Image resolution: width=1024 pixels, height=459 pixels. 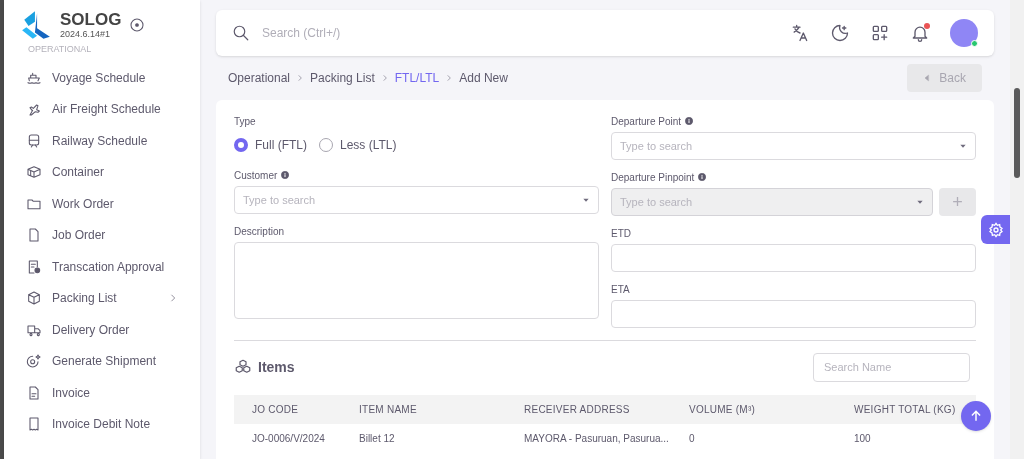 What do you see at coordinates (276, 410) in the screenshot?
I see `column-header: JO CODE` at bounding box center [276, 410].